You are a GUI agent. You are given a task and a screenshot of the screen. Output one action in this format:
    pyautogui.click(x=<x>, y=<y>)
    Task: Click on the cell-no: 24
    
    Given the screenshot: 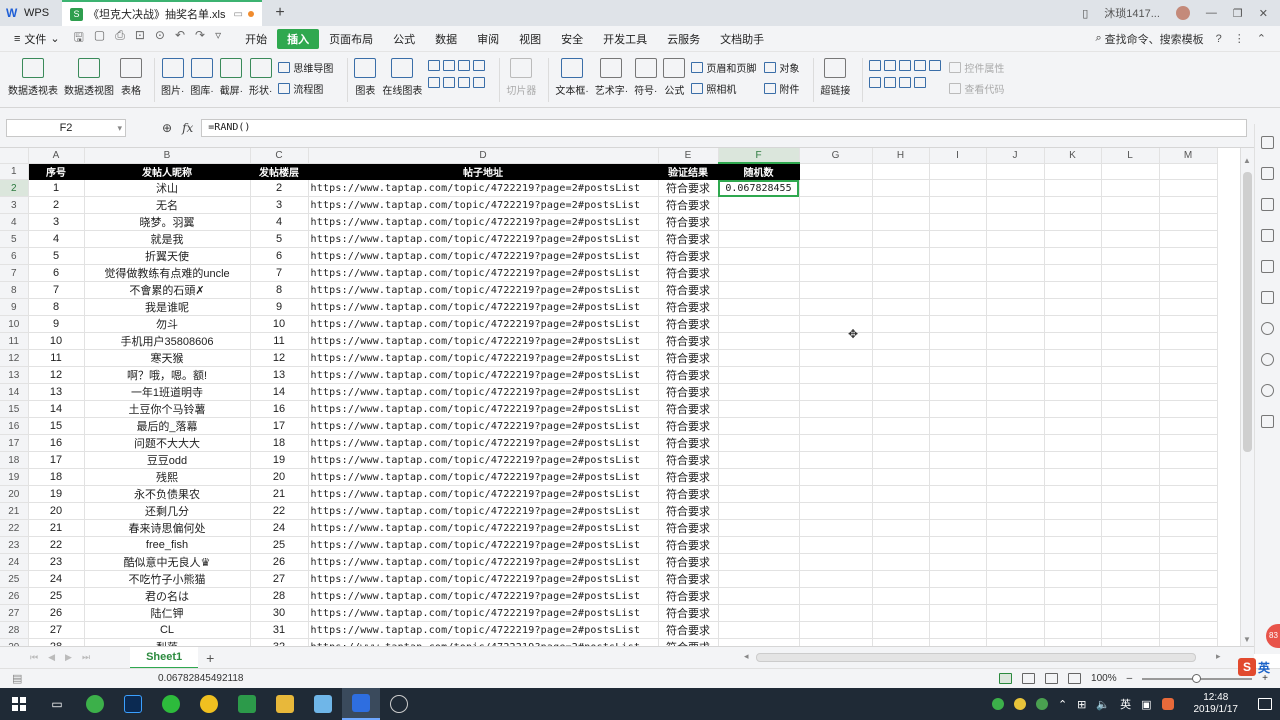 What is the action you would take?
    pyautogui.click(x=56, y=579)
    